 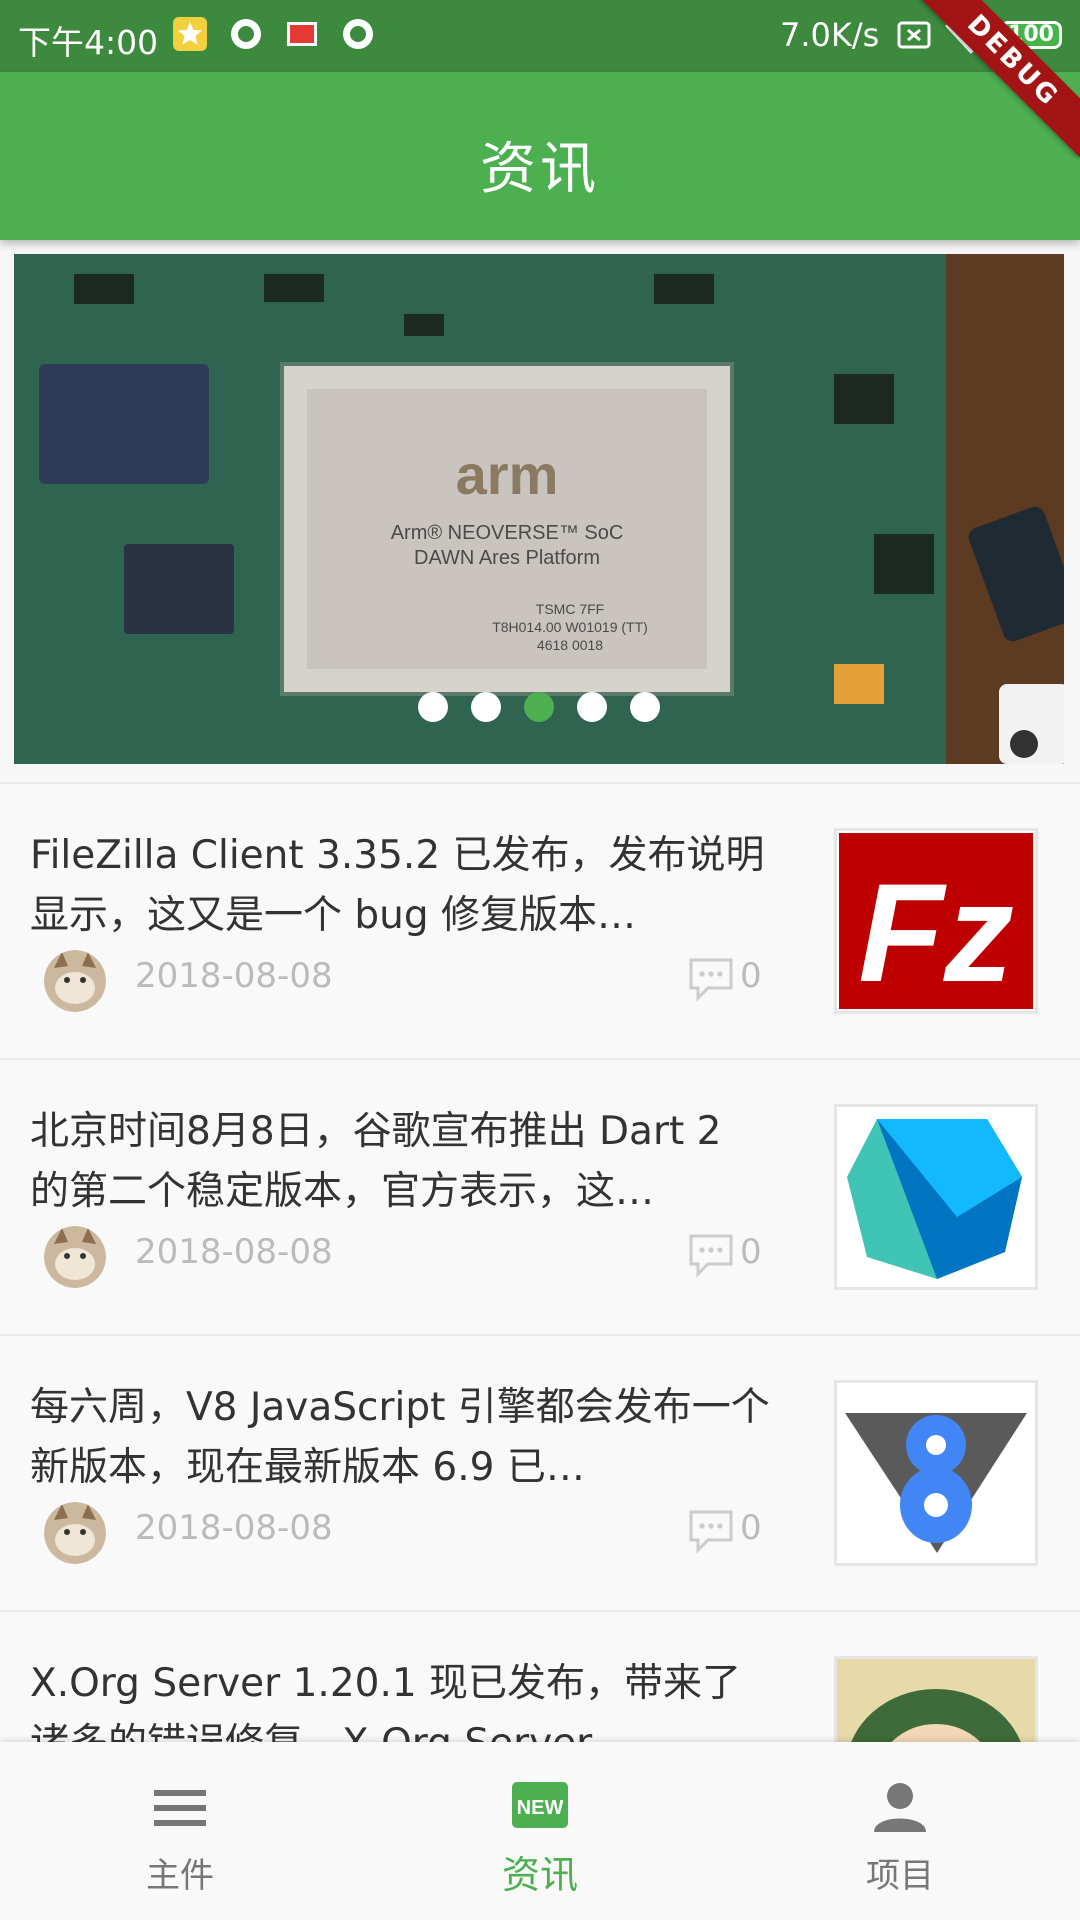 I want to click on carousel-dot-active, so click(x=539, y=707).